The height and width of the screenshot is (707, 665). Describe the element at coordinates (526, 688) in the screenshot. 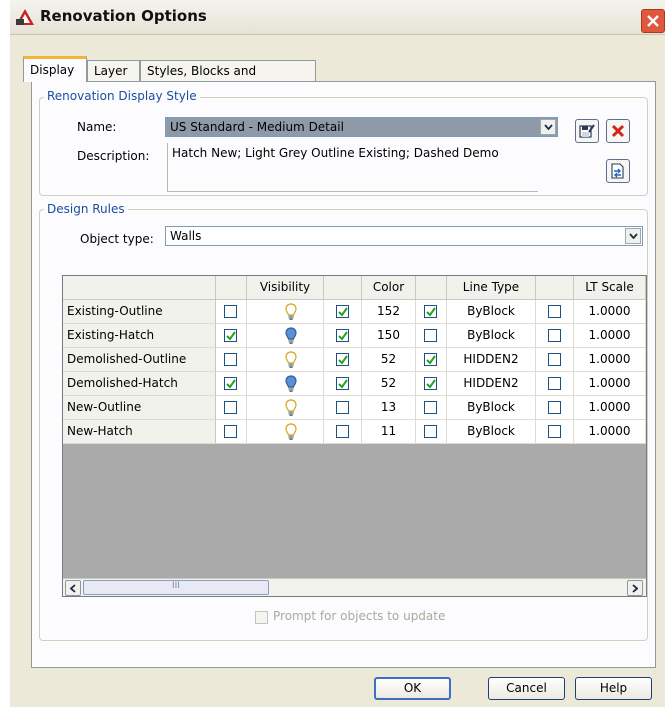

I see `cancel-button: Cancel` at that location.